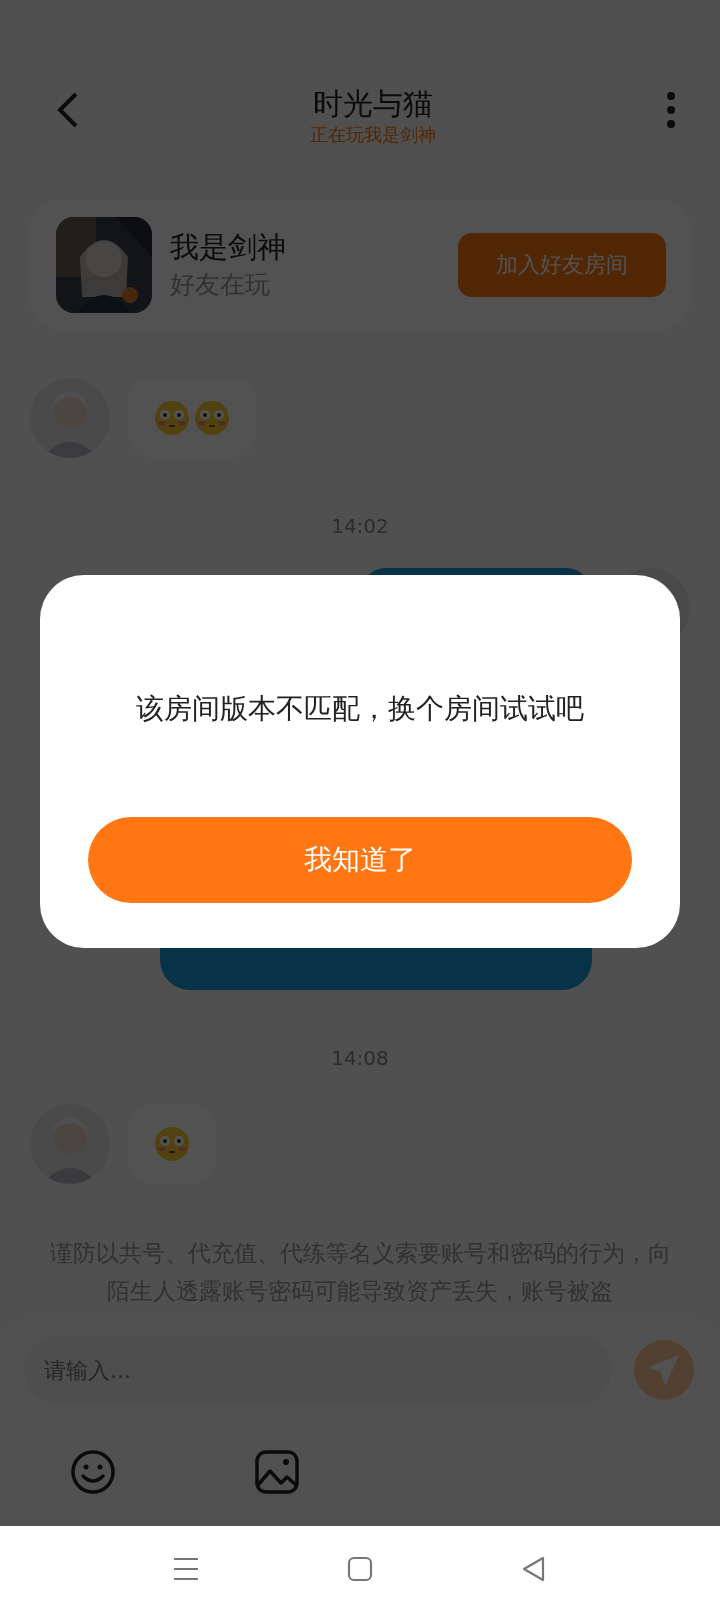 Image resolution: width=720 pixels, height=1612 pixels. I want to click on image-icon, so click(277, 1472).